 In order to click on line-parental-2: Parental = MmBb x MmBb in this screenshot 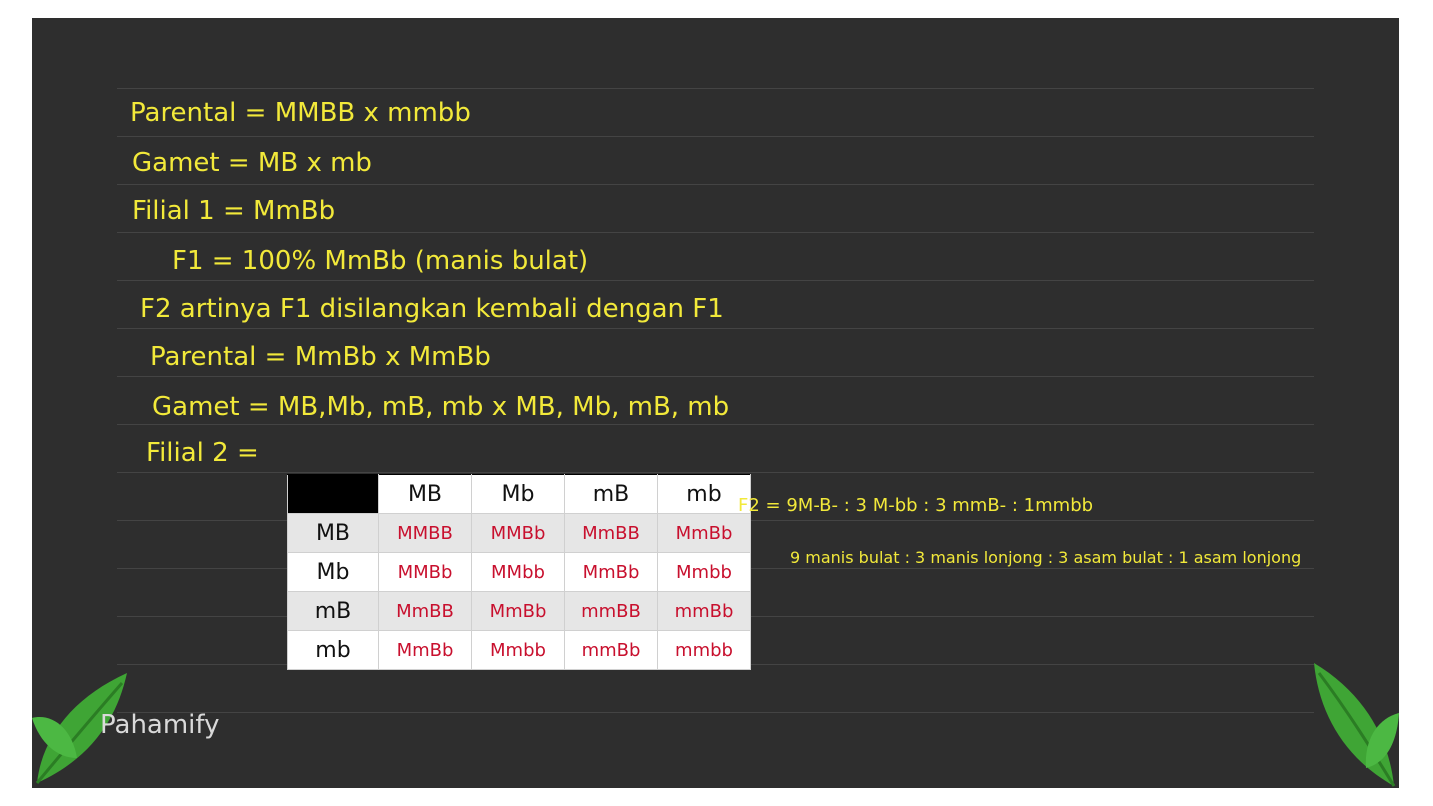, I will do `click(320, 357)`.